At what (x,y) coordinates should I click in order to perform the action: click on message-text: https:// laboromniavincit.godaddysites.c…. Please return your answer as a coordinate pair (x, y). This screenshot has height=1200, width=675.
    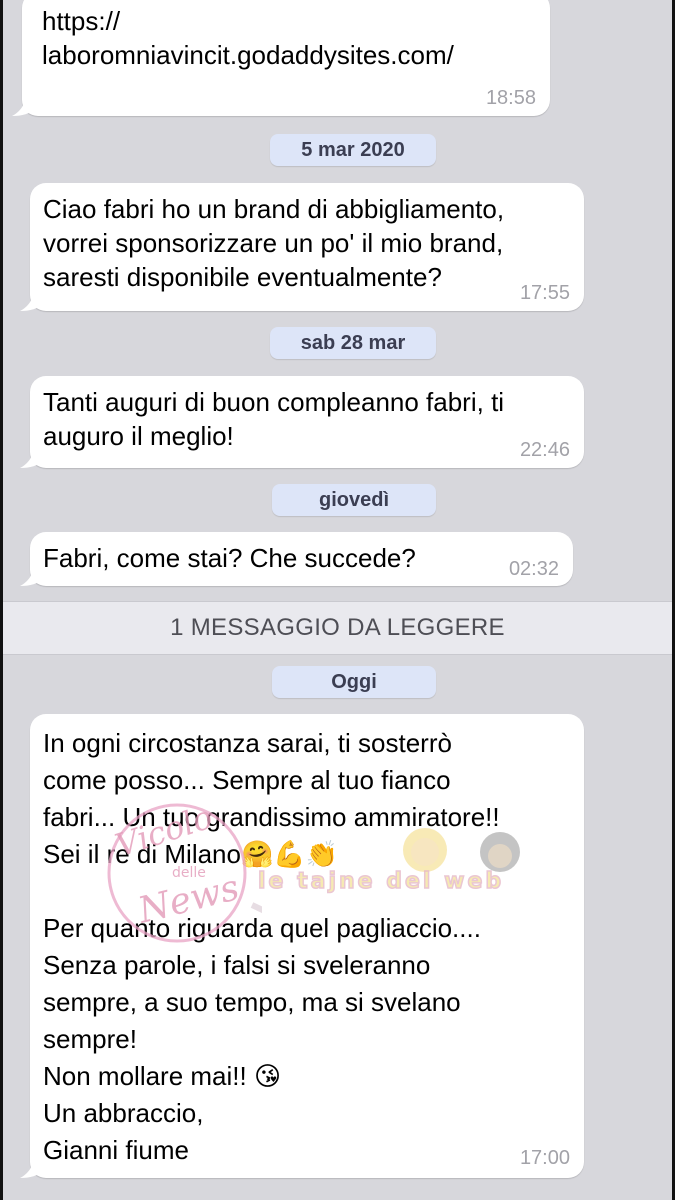
    Looking at the image, I should click on (248, 38).